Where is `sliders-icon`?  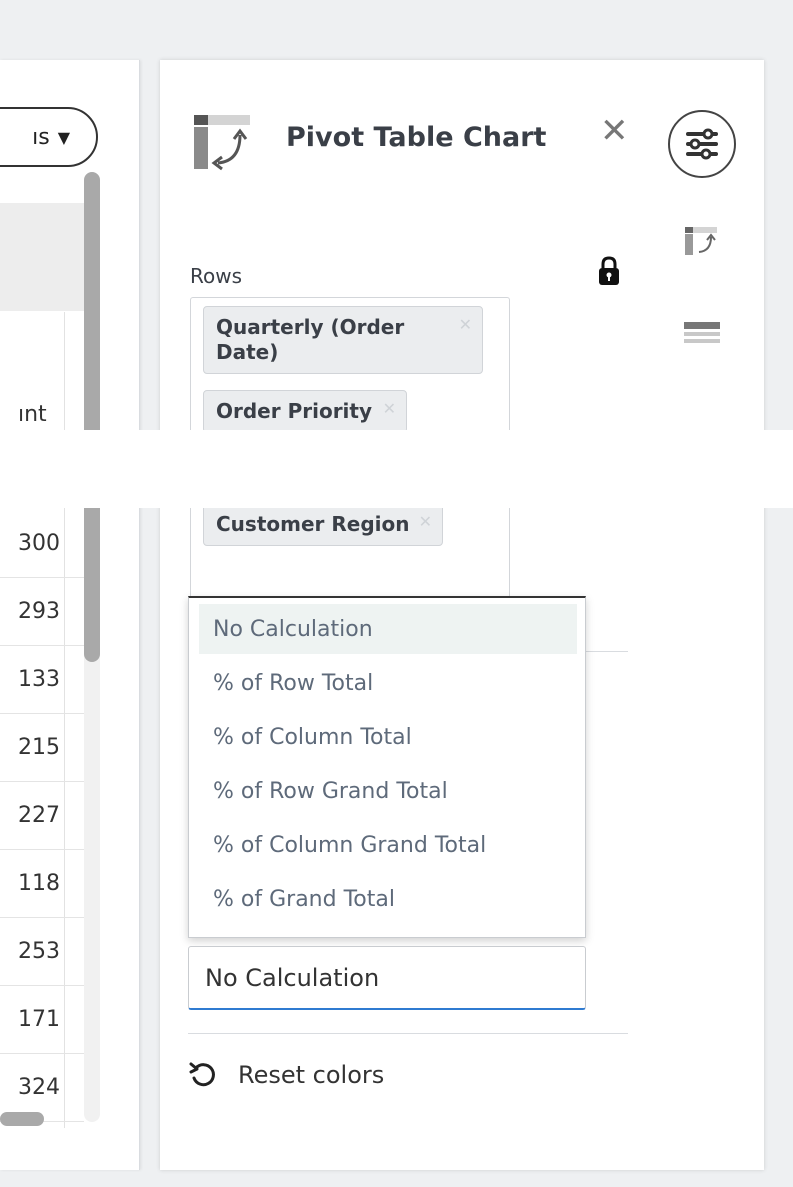
sliders-icon is located at coordinates (702, 144).